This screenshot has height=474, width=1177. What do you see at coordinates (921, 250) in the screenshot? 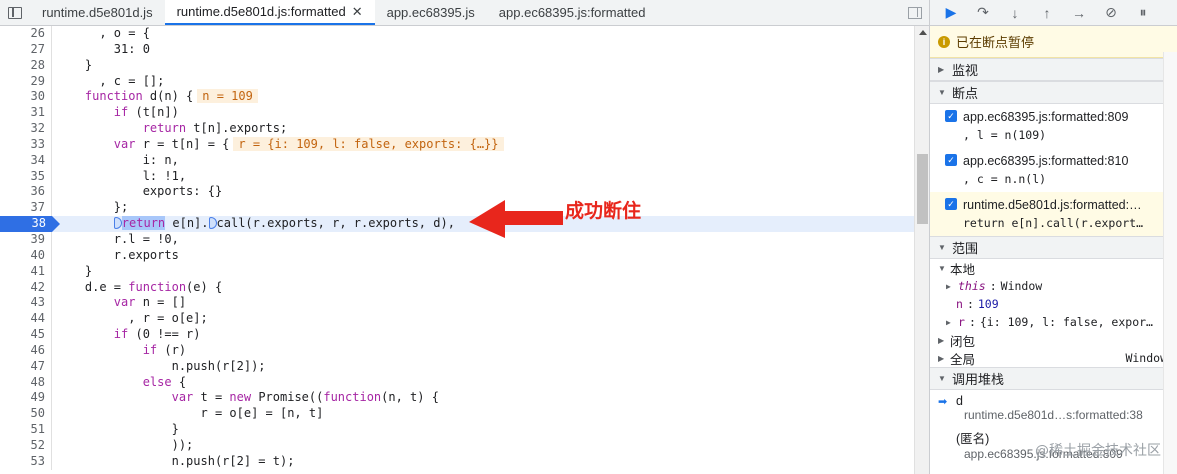
I see `editor-scrollbar` at bounding box center [921, 250].